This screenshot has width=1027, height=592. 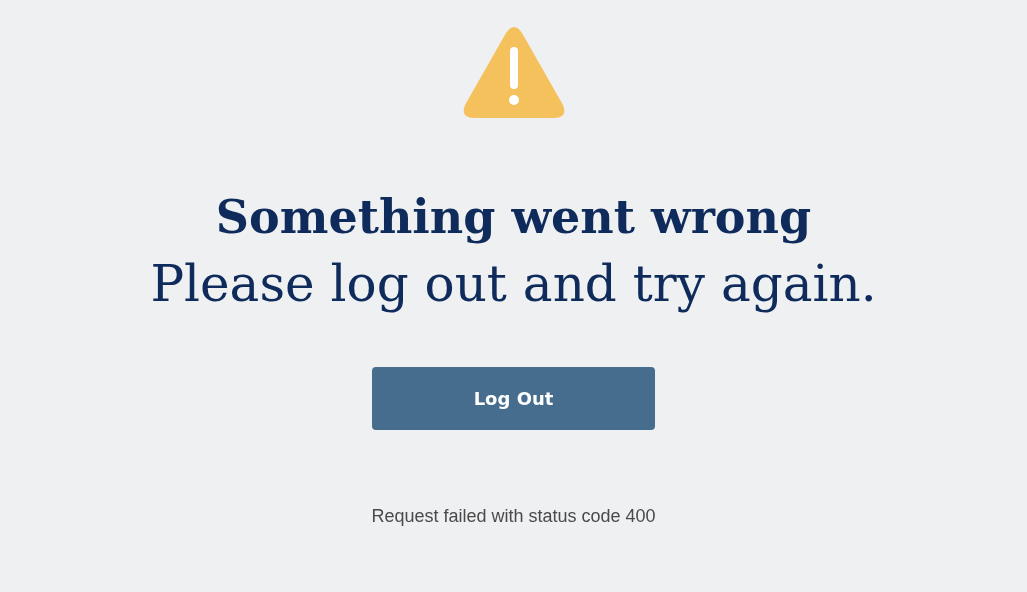 What do you see at coordinates (513, 516) in the screenshot?
I see `status-message: Request failed with status code 400` at bounding box center [513, 516].